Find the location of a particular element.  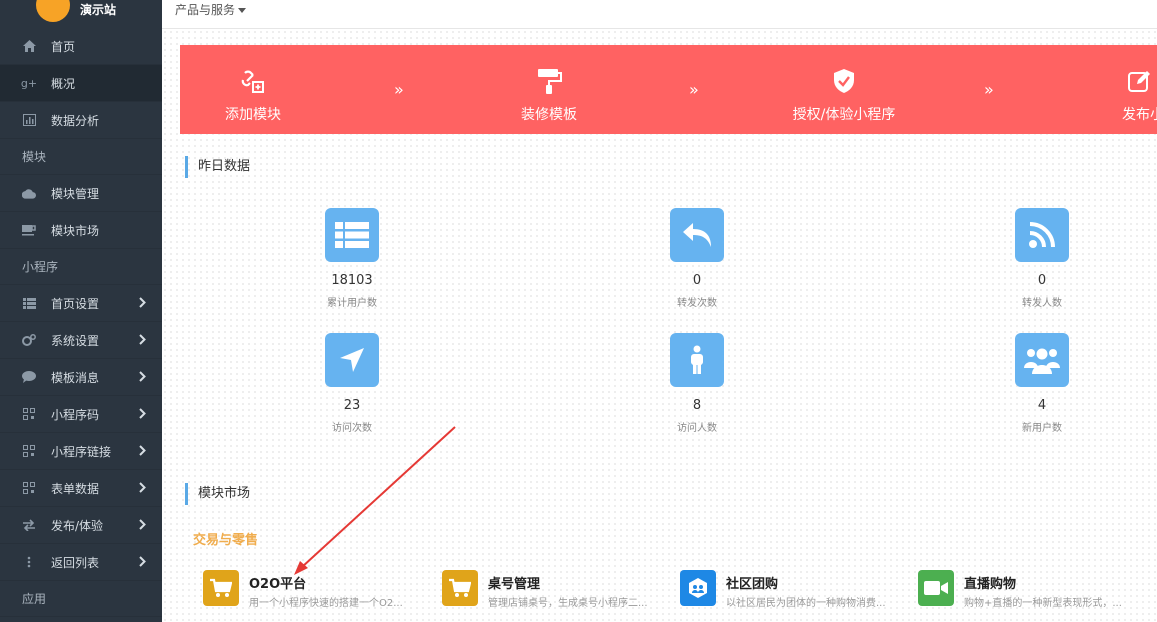

step-label: 授权/体验小程序 is located at coordinates (844, 115).